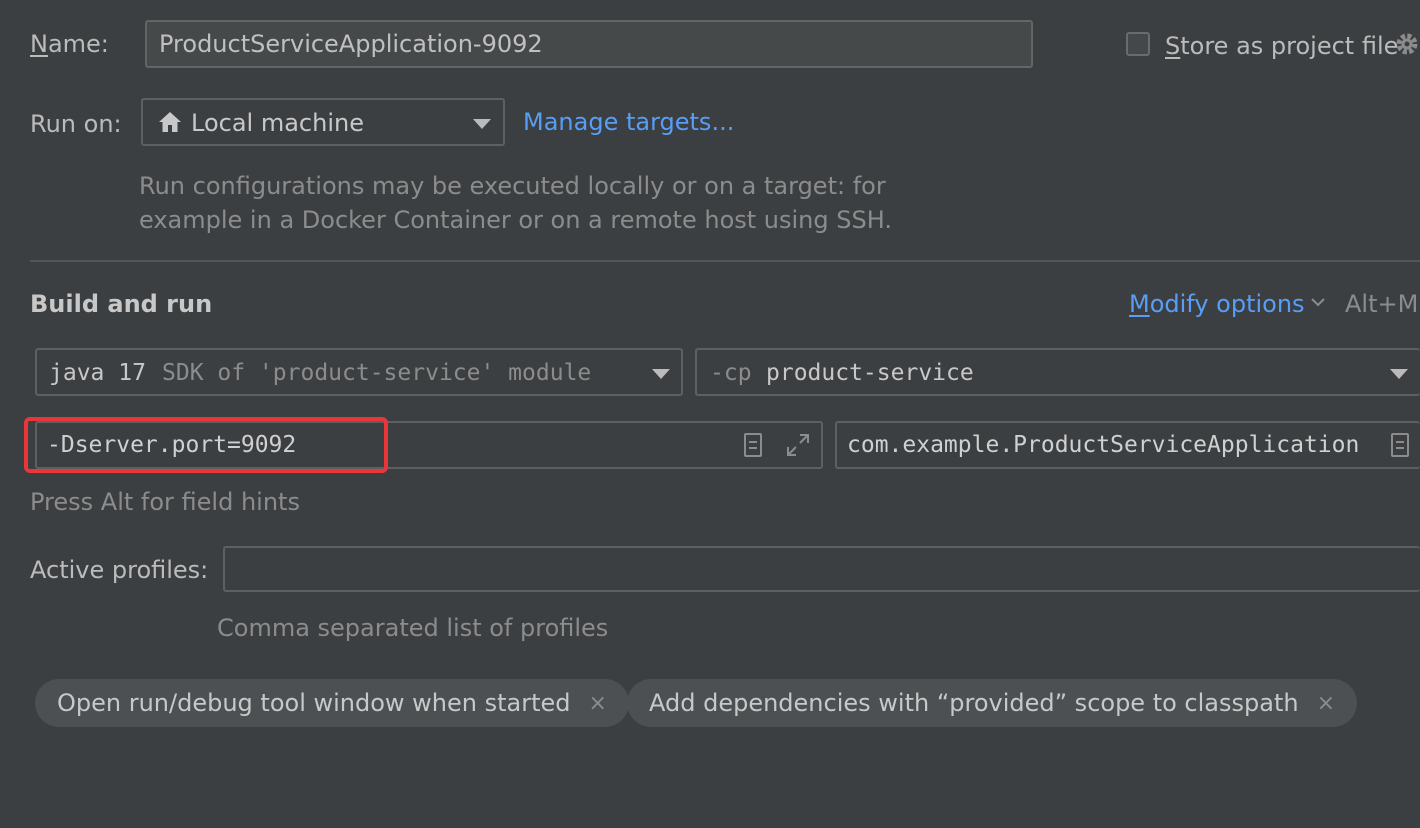 The height and width of the screenshot is (828, 1420). I want to click on jre-hint: SDK of 'product-service' module, so click(377, 373).